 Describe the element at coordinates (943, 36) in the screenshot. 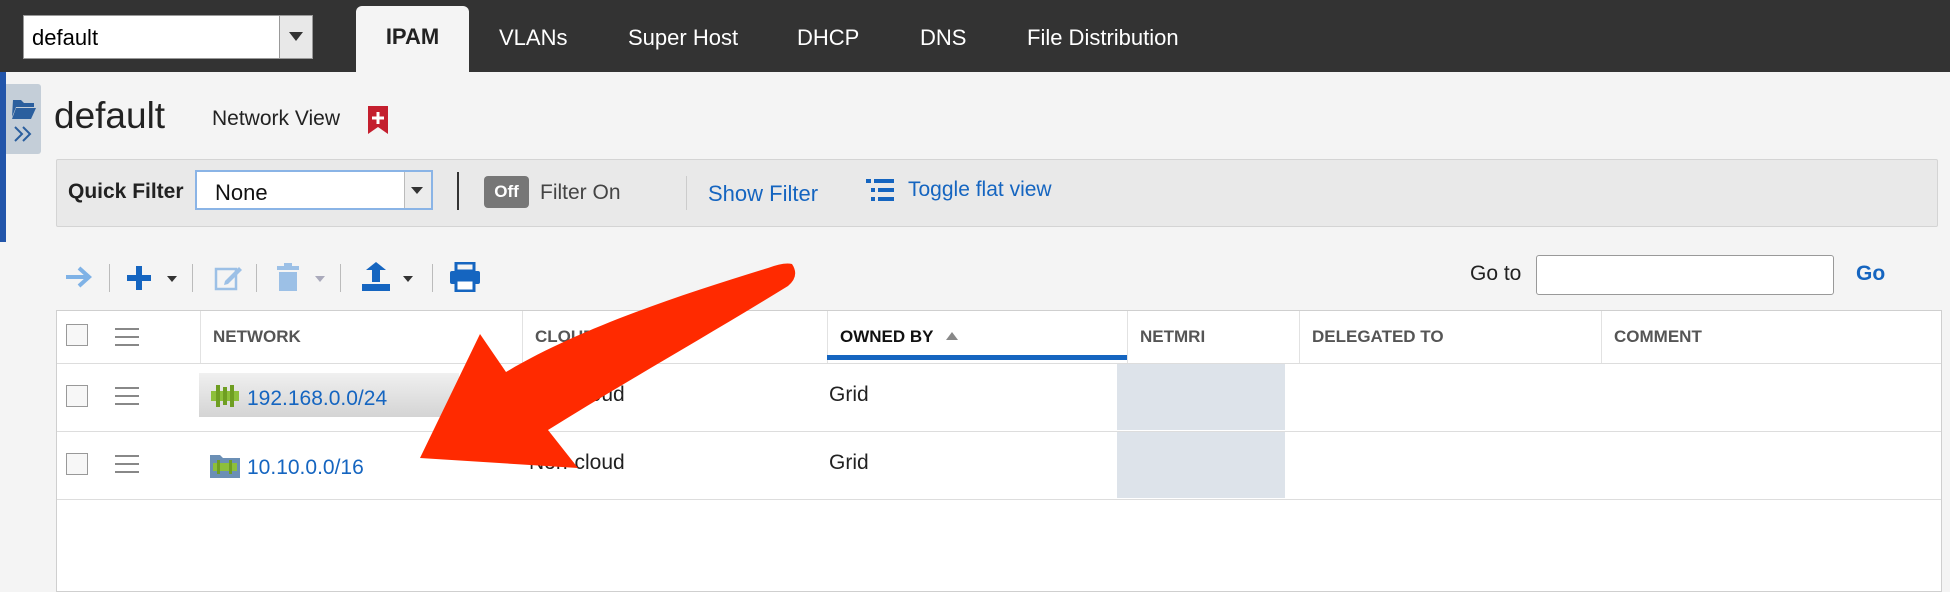

I see `tab-dns: DNS` at that location.